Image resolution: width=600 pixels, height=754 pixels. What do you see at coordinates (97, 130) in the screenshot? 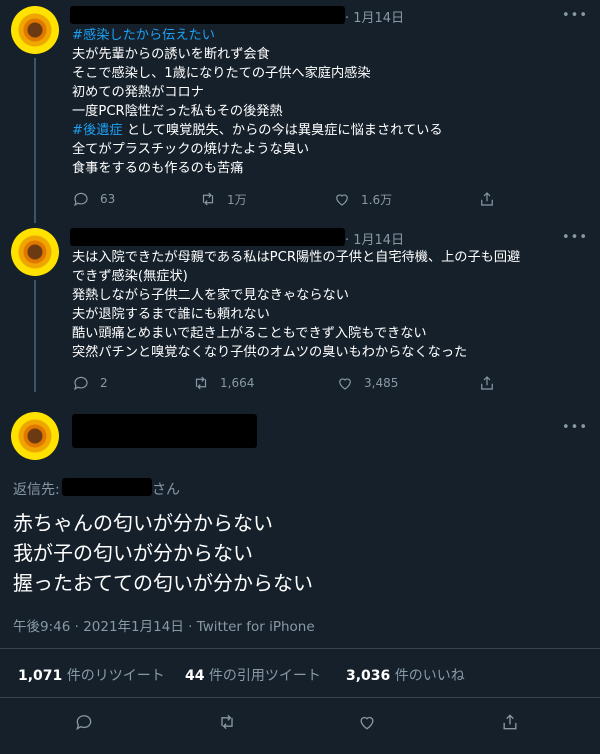
I see `hashtag-link: #後遺症` at bounding box center [97, 130].